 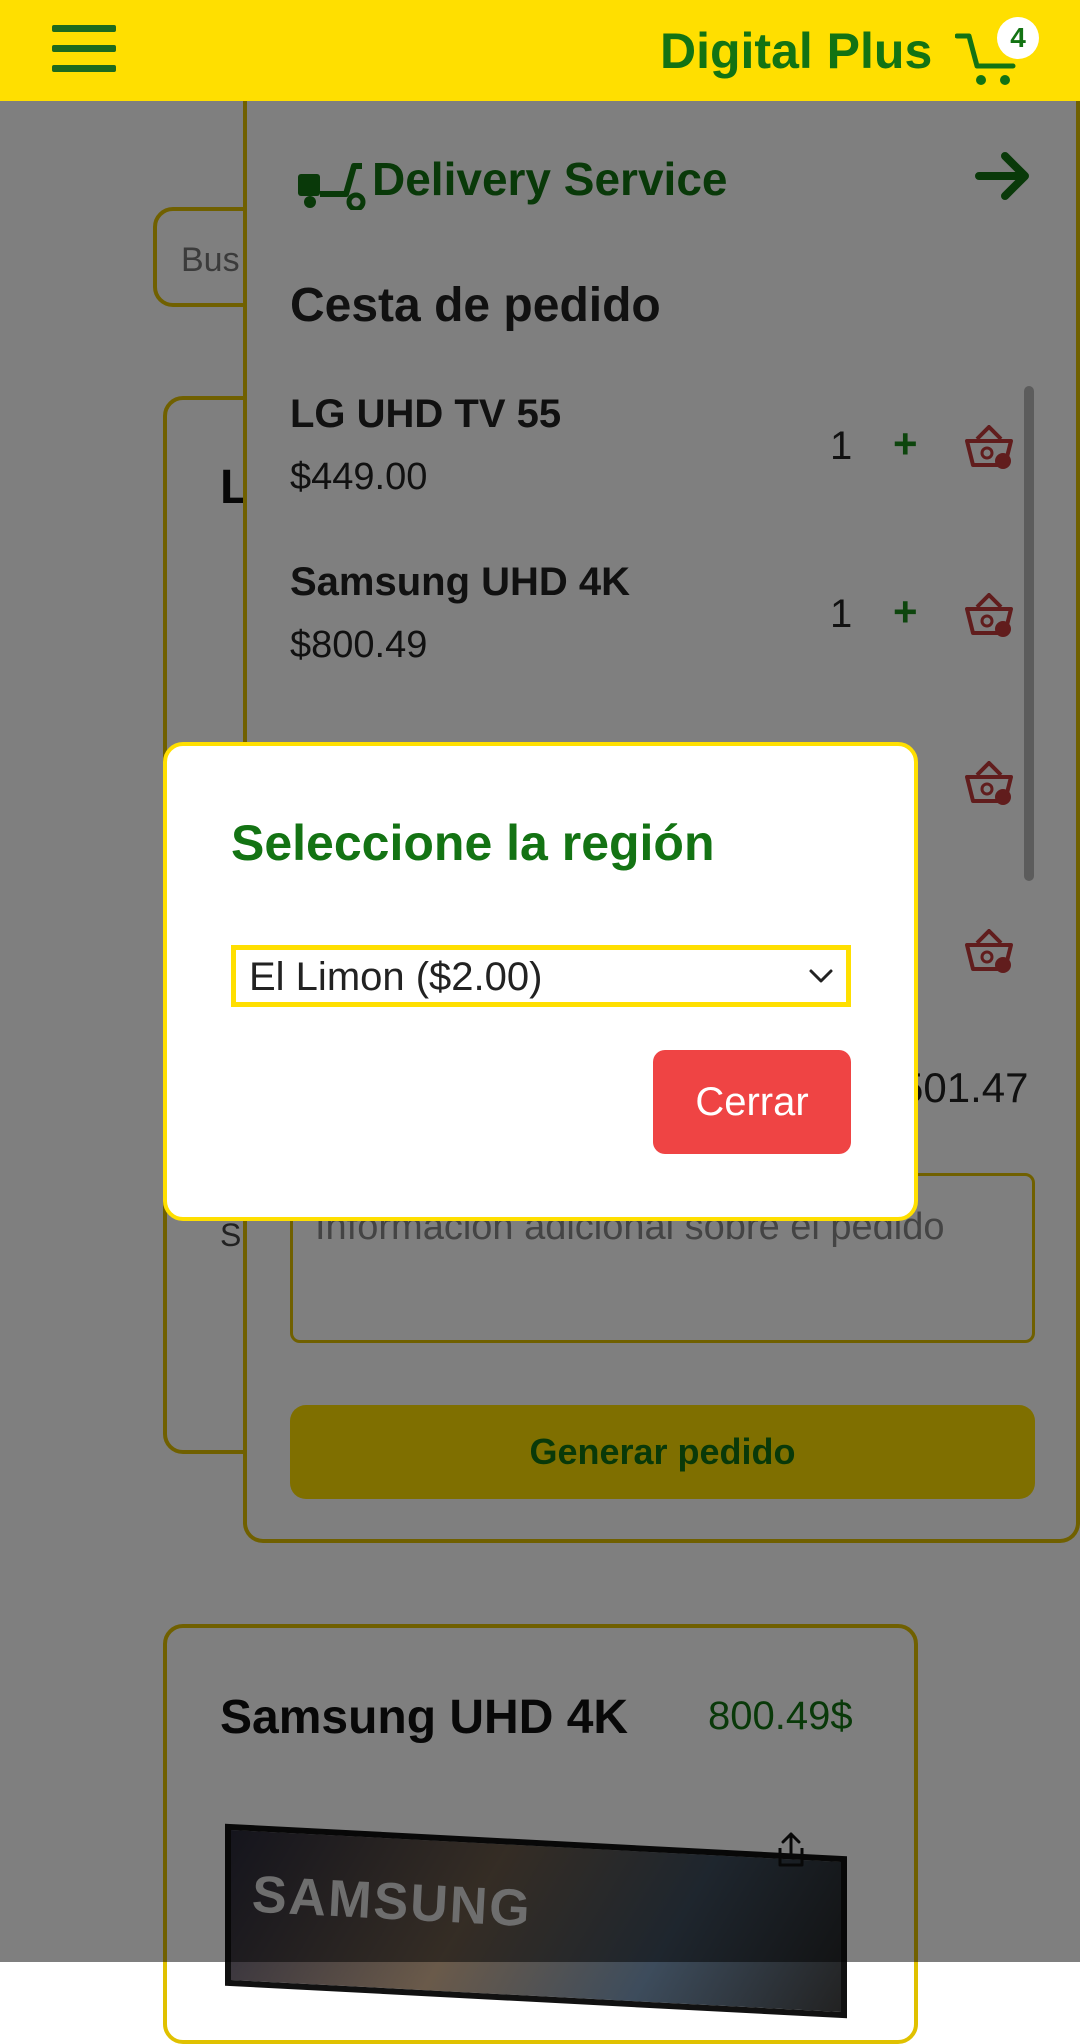 I want to click on hamburger-menu-icon, so click(x=84, y=49).